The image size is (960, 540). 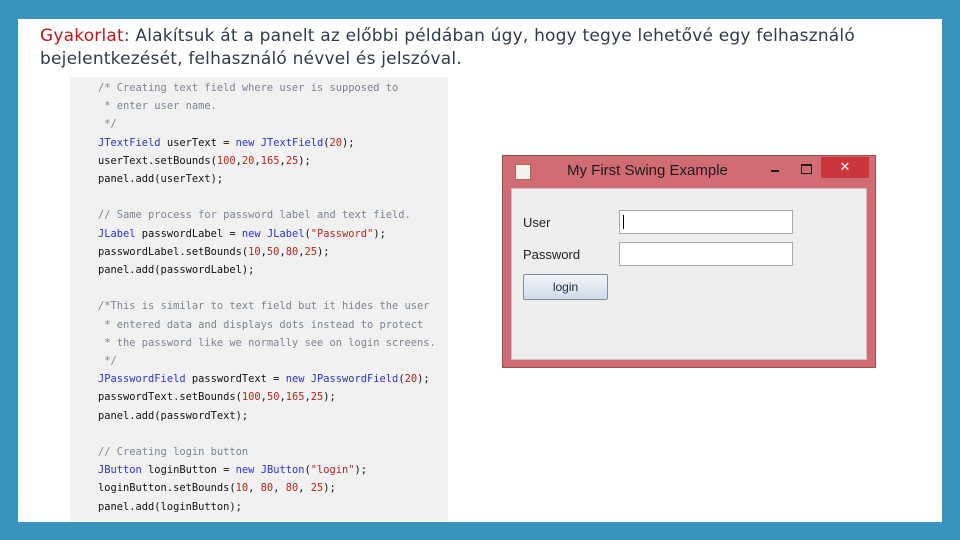 What do you see at coordinates (342, 233) in the screenshot?
I see `code-token: "Password"` at bounding box center [342, 233].